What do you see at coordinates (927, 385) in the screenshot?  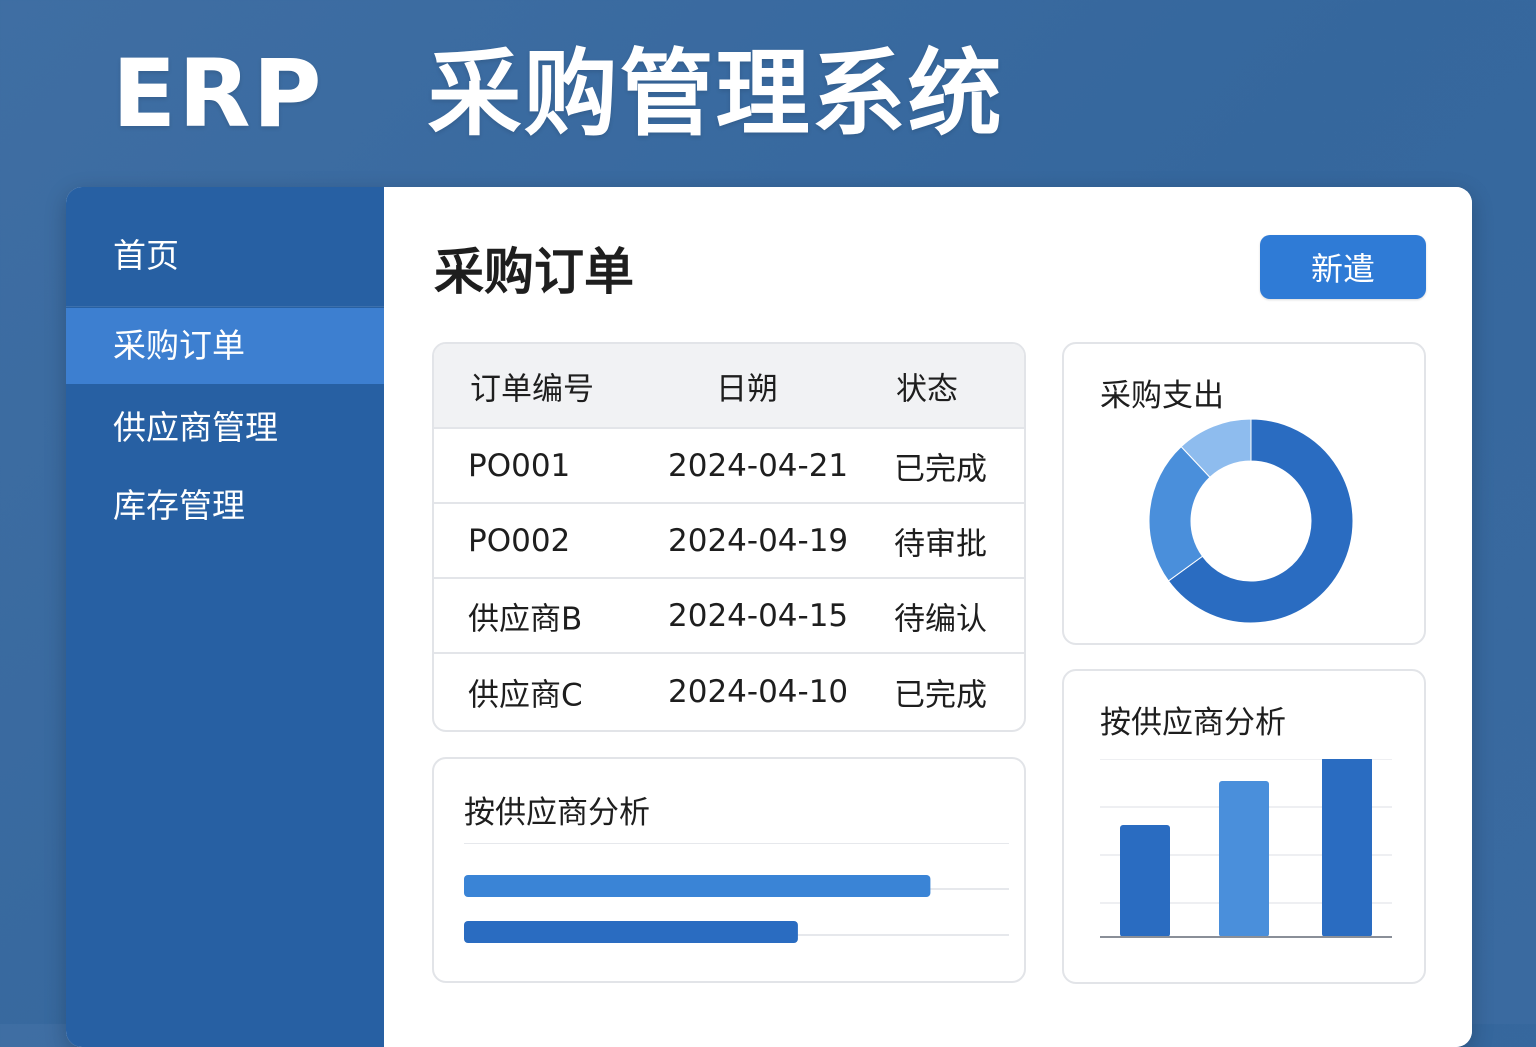 I see `column-header-status: 状态` at bounding box center [927, 385].